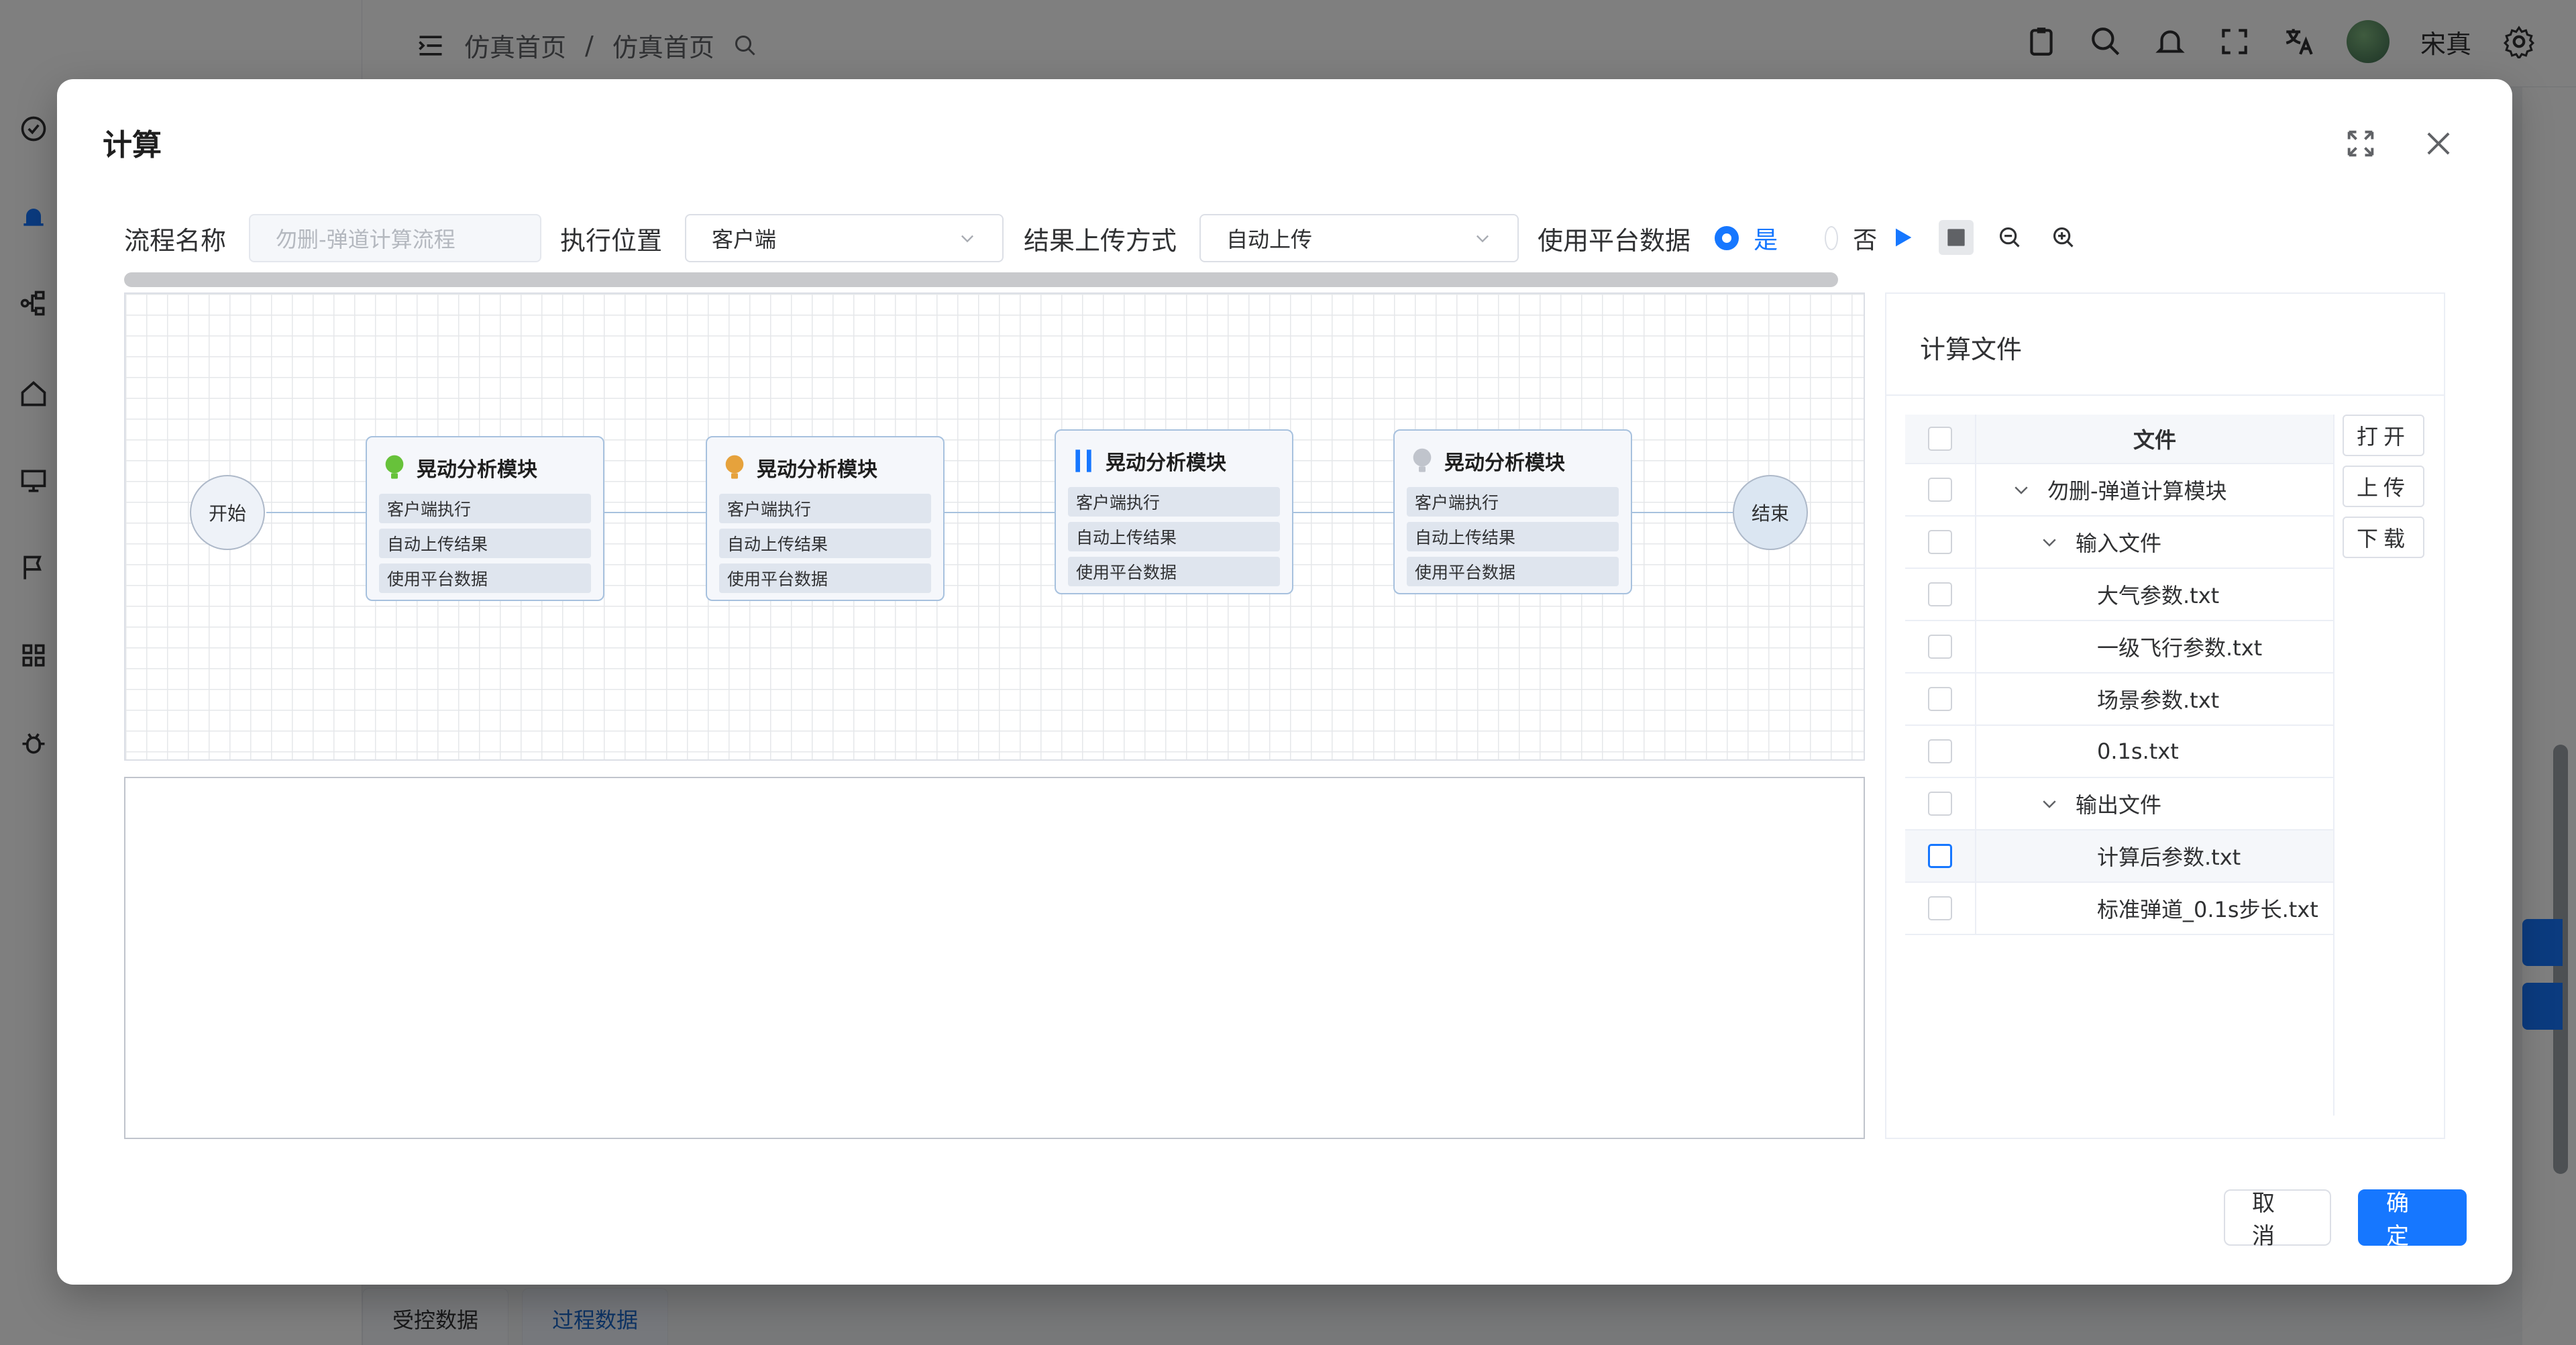 The height and width of the screenshot is (1345, 2576). I want to click on run-button, so click(1902, 237).